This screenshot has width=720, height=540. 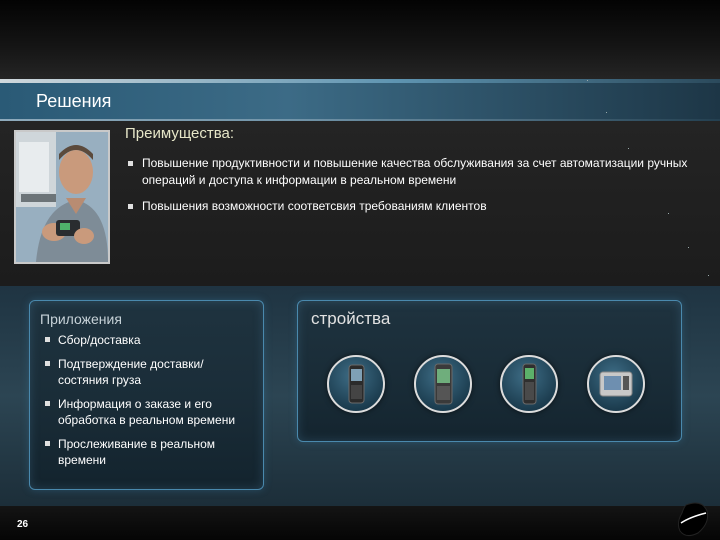 I want to click on list-item: Подтверждение доставки/состяния груза, so click(x=149, y=372).